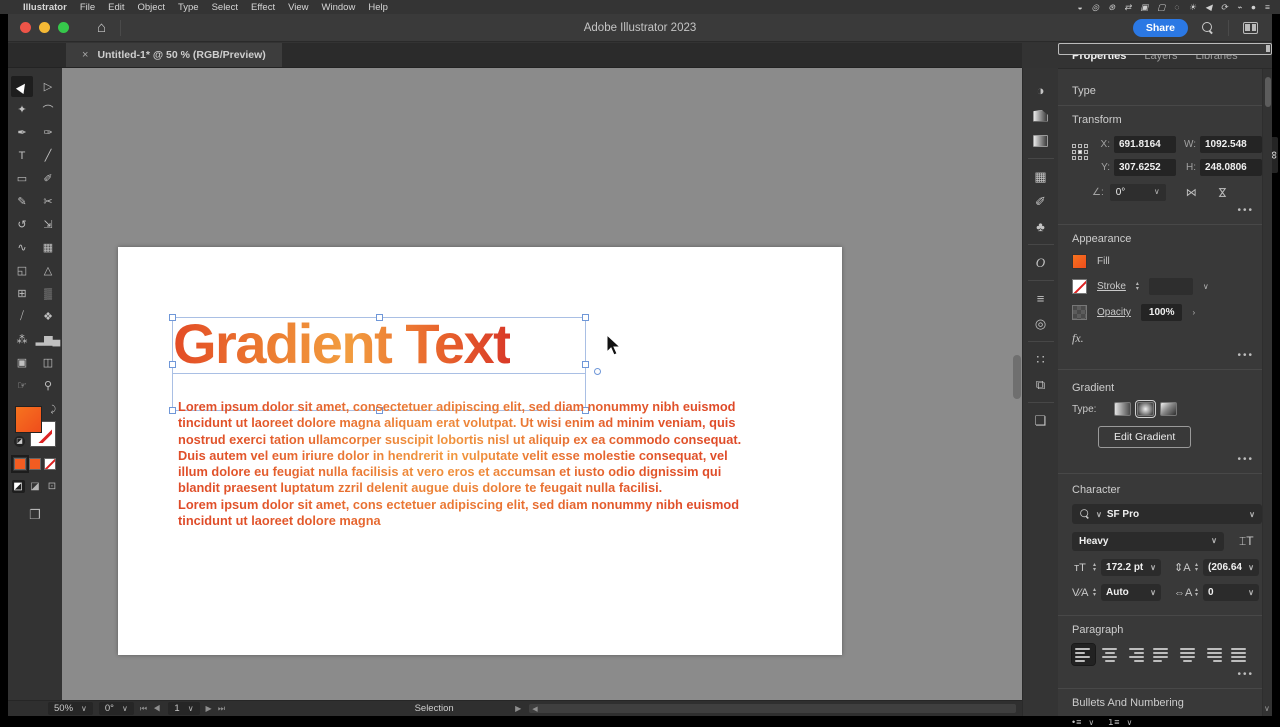  Describe the element at coordinates (19, 441) in the screenshot. I see `default-fill-stroke-icon: ◪` at that location.